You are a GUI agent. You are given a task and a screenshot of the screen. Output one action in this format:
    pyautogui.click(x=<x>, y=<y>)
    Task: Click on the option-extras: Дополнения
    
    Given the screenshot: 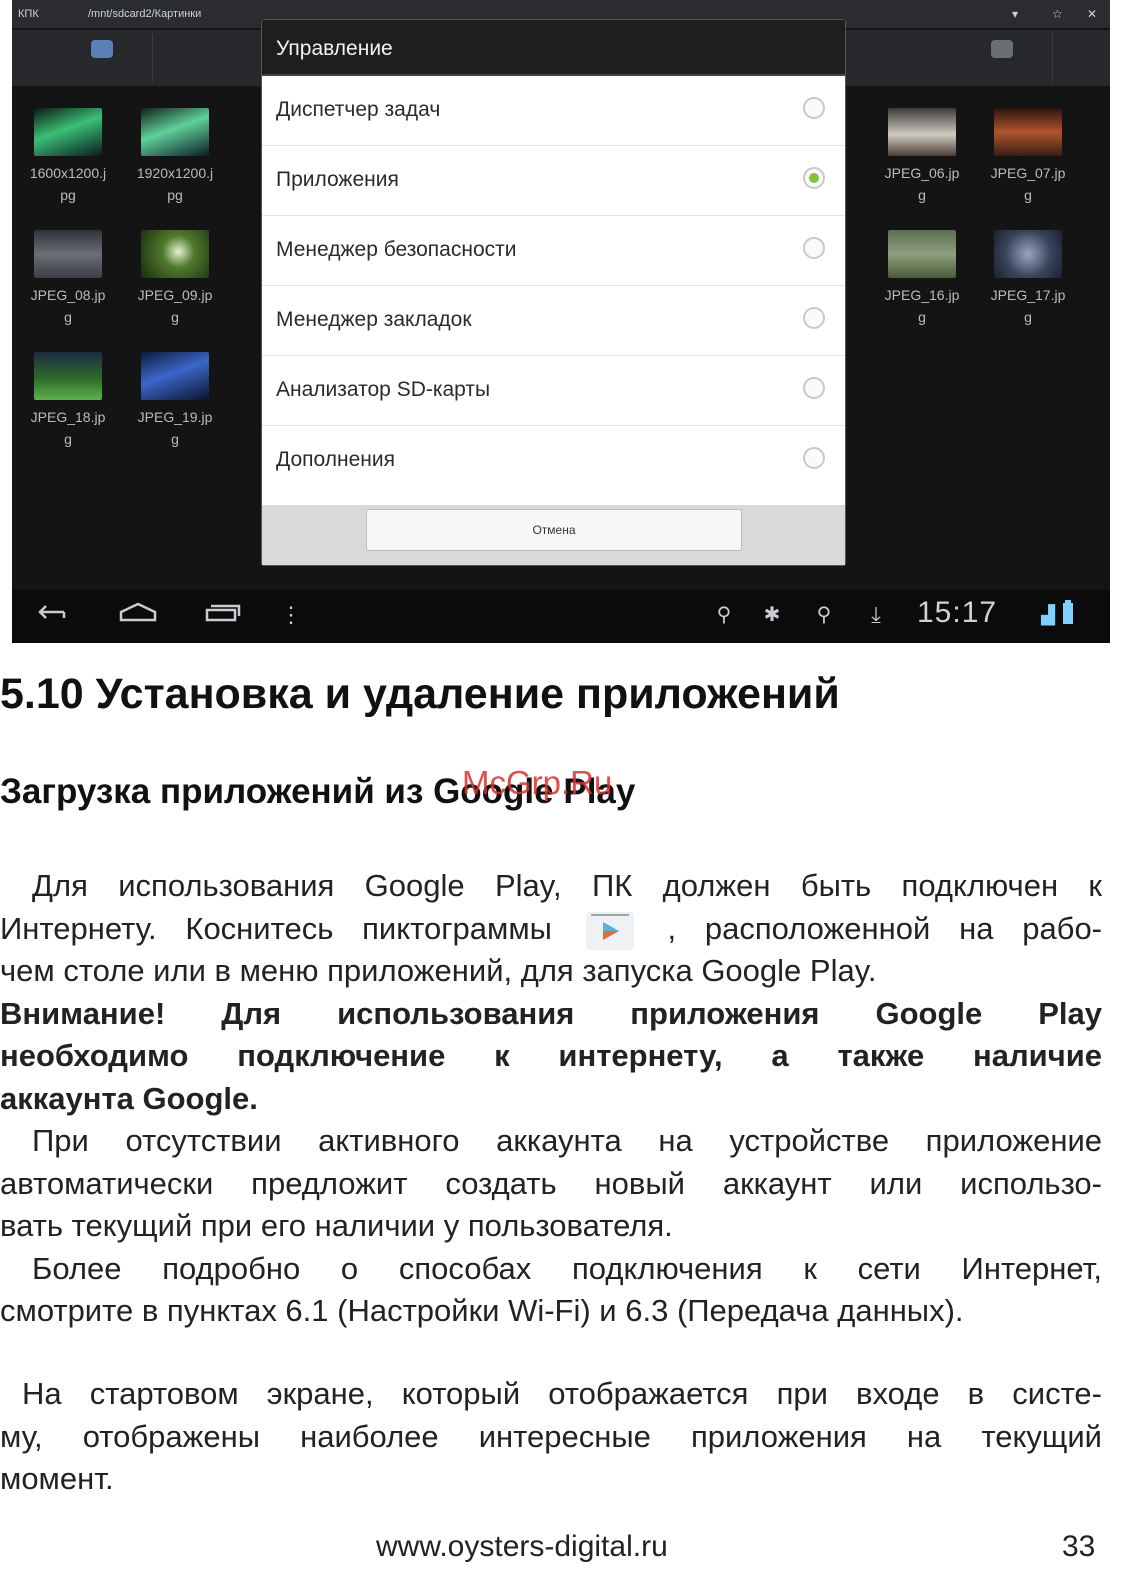 What is the action you would take?
    pyautogui.click(x=553, y=460)
    